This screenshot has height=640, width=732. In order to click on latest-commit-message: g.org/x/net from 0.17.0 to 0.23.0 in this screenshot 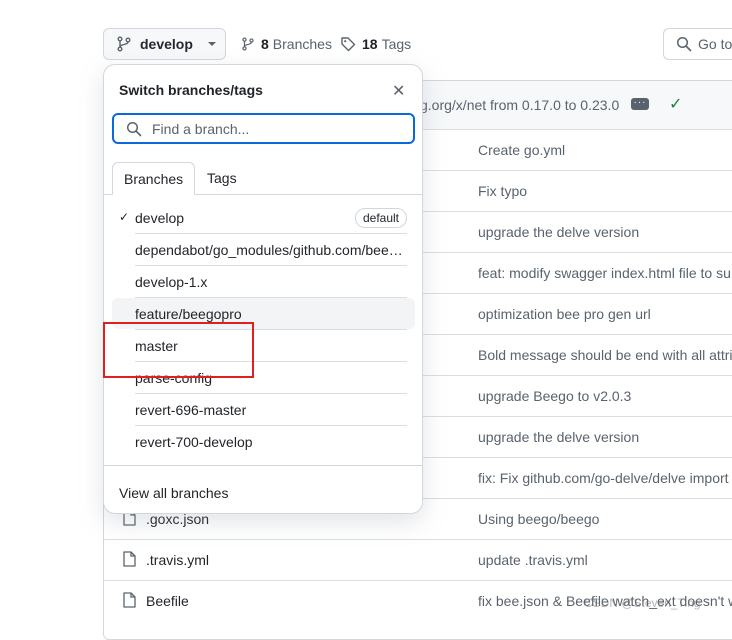, I will do `click(519, 105)`.